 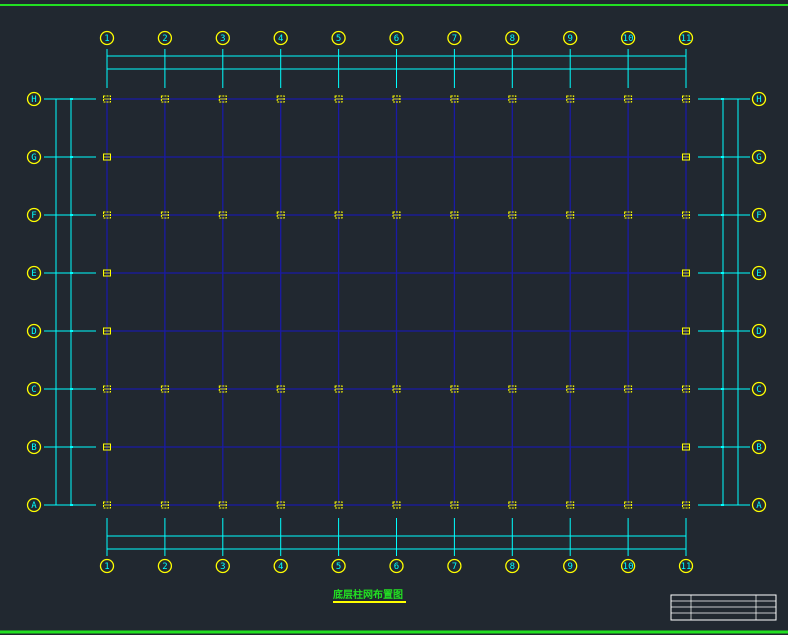 I want to click on dim-right-mark-C, so click(x=722, y=389).